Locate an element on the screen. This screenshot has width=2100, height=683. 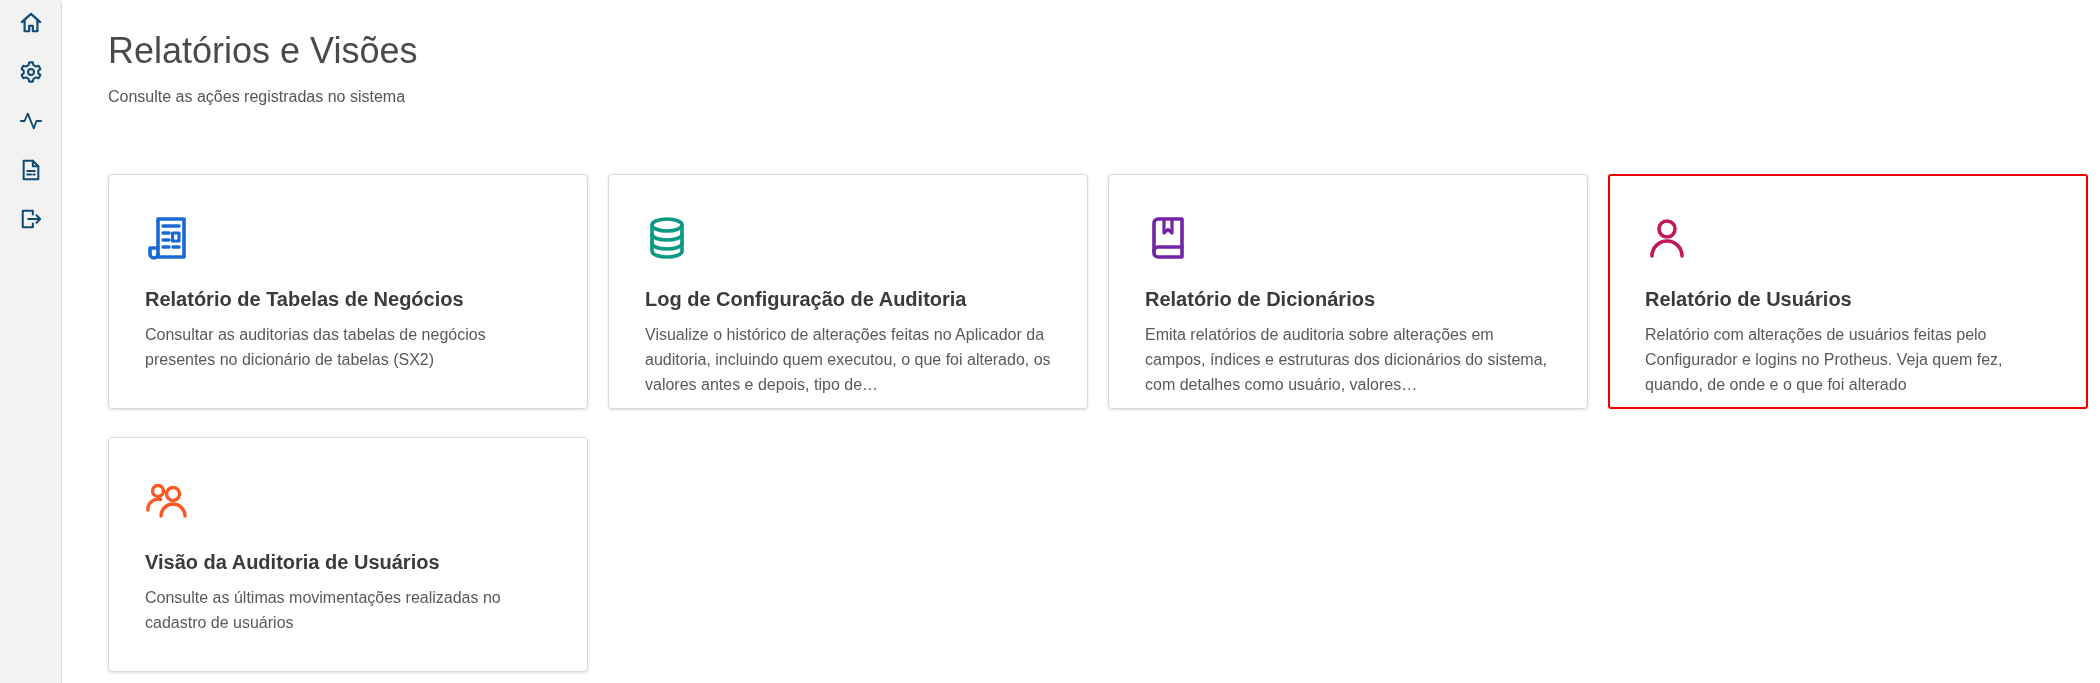
card-description: Relatório com alterações de usuários feitas pelo Configurador e logins no Protheus. Veja quem fez, quando, de onde e o que foi alterado is located at coordinates (1824, 360).